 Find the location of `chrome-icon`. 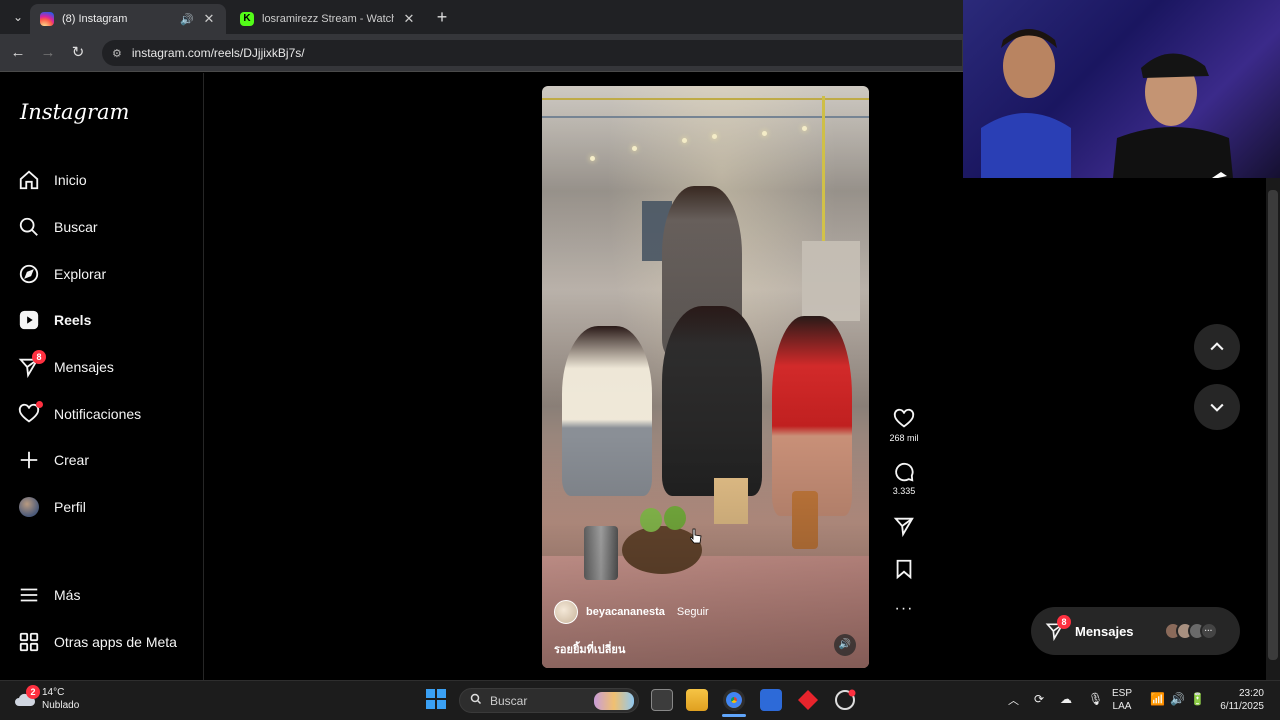

chrome-icon is located at coordinates (734, 700).